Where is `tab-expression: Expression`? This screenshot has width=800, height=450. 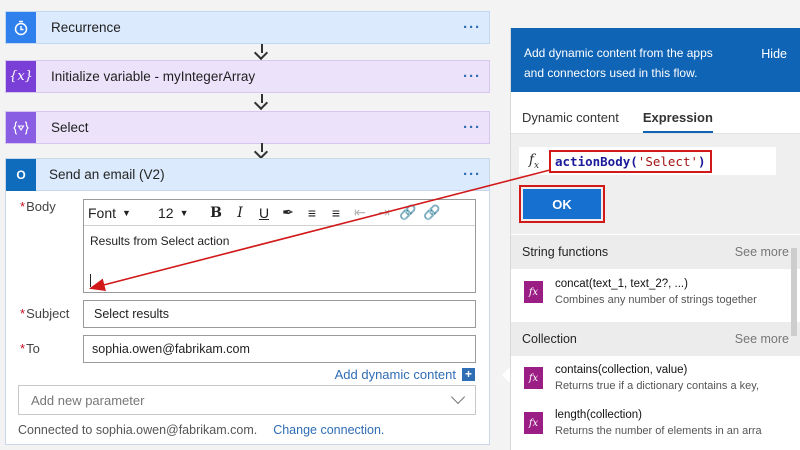
tab-expression: Expression is located at coordinates (677, 121).